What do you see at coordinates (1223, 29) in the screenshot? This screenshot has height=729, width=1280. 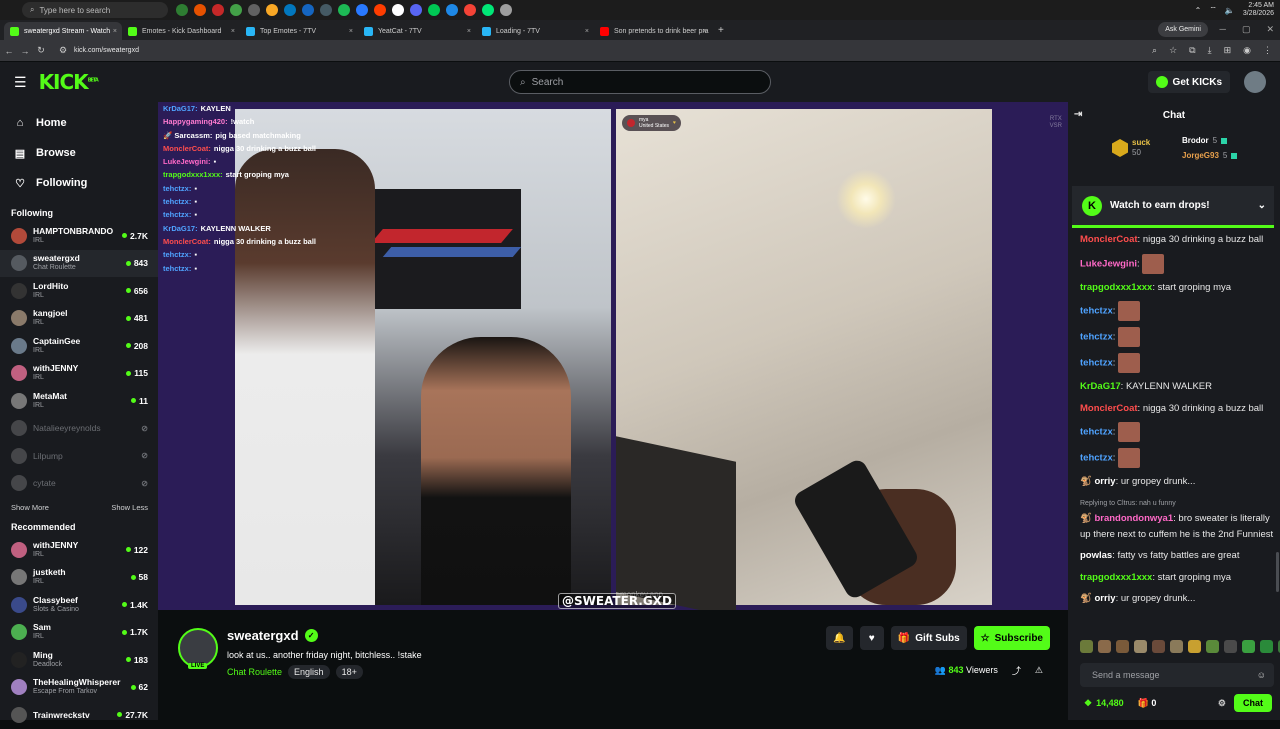 I see `minimize-icon: ─` at bounding box center [1223, 29].